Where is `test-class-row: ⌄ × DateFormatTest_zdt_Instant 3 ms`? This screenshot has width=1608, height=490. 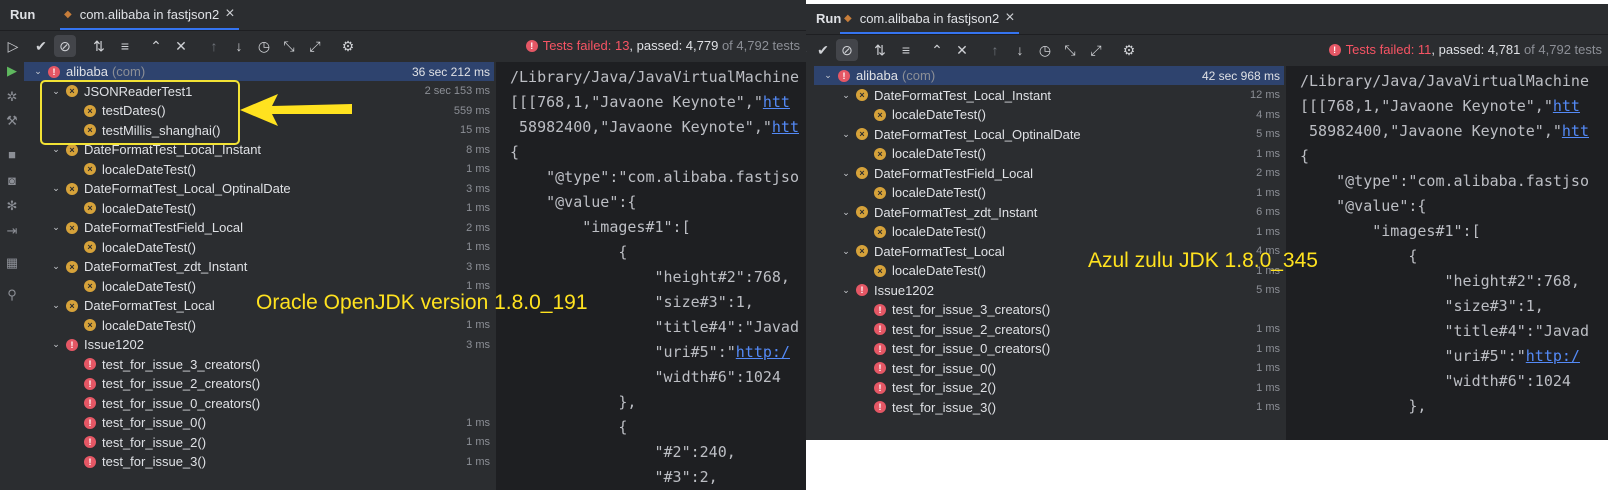 test-class-row: ⌄ × DateFormatTest_zdt_Instant 3 ms is located at coordinates (259, 266).